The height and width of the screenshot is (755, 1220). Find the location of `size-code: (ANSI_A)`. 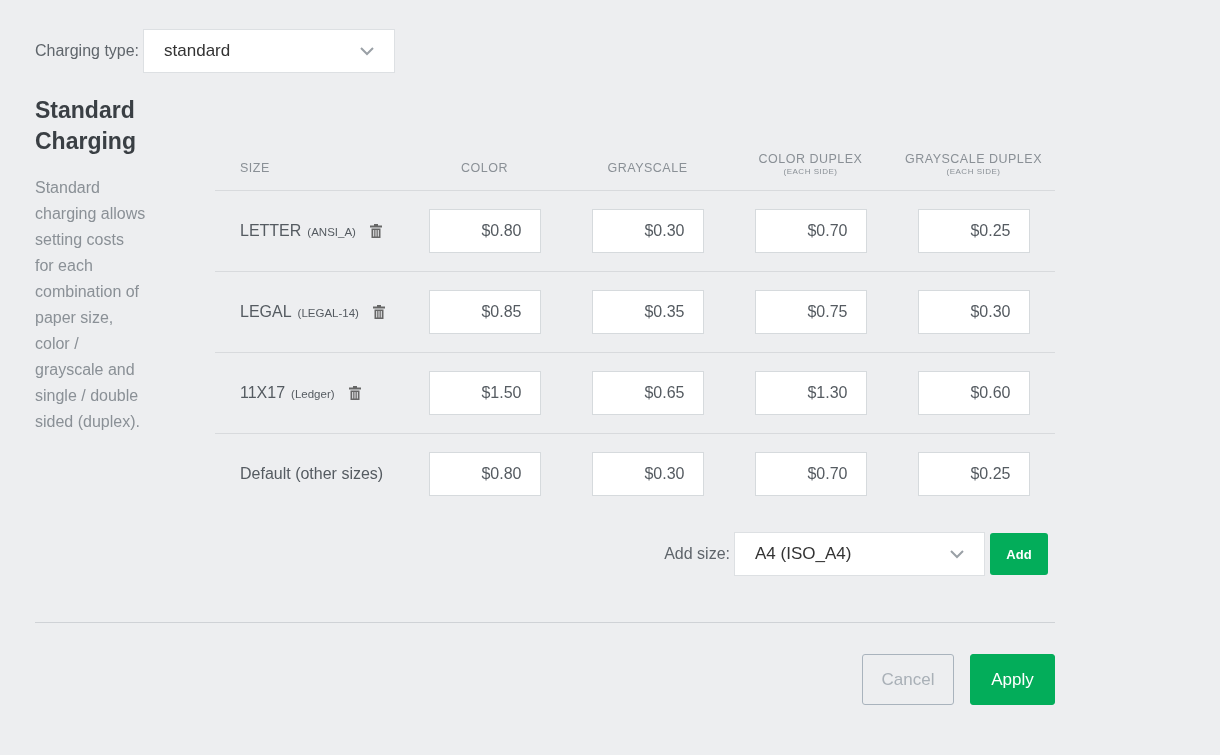

size-code: (ANSI_A) is located at coordinates (331, 232).